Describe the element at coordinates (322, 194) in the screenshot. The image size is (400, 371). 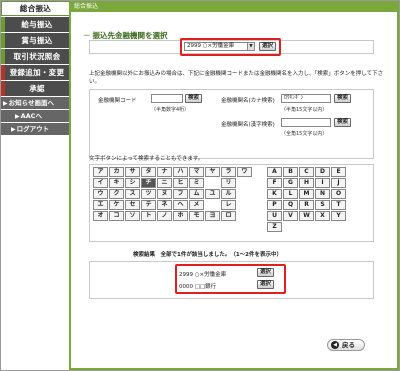
I see `char-key: N` at that location.